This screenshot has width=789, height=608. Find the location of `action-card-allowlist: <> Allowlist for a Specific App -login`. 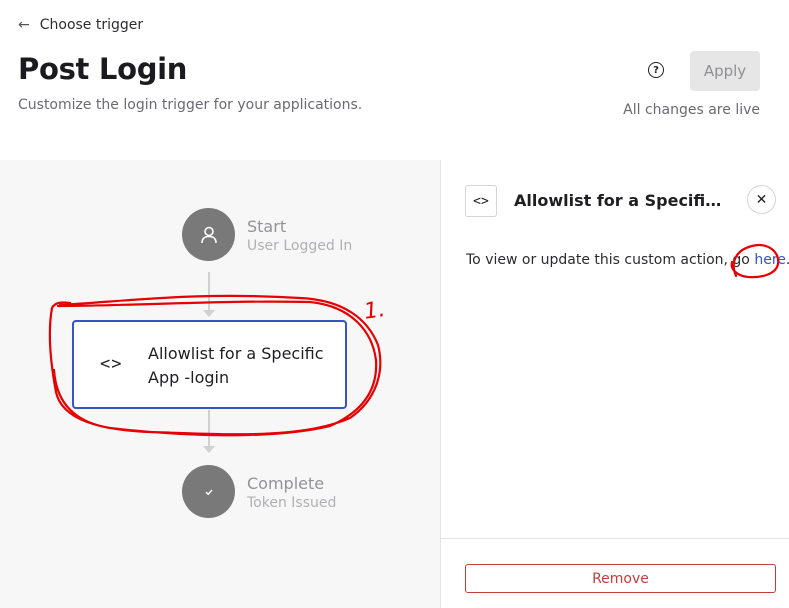

action-card-allowlist: <> Allowlist for a Specific App -login is located at coordinates (209, 364).